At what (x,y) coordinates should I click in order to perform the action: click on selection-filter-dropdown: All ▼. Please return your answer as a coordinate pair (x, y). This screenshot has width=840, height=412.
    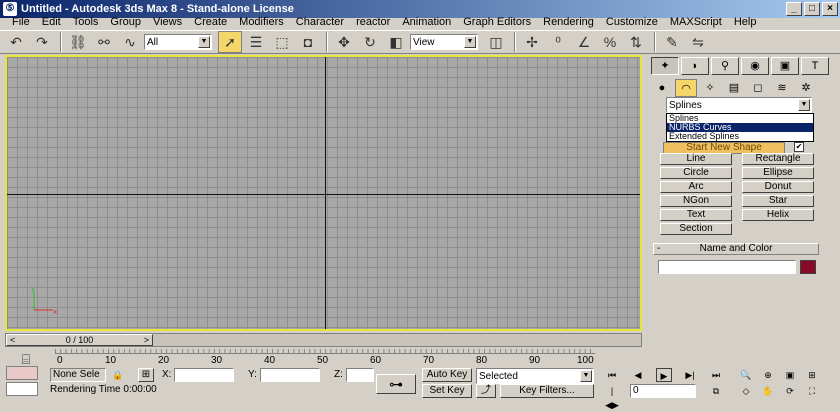
    Looking at the image, I should click on (178, 42).